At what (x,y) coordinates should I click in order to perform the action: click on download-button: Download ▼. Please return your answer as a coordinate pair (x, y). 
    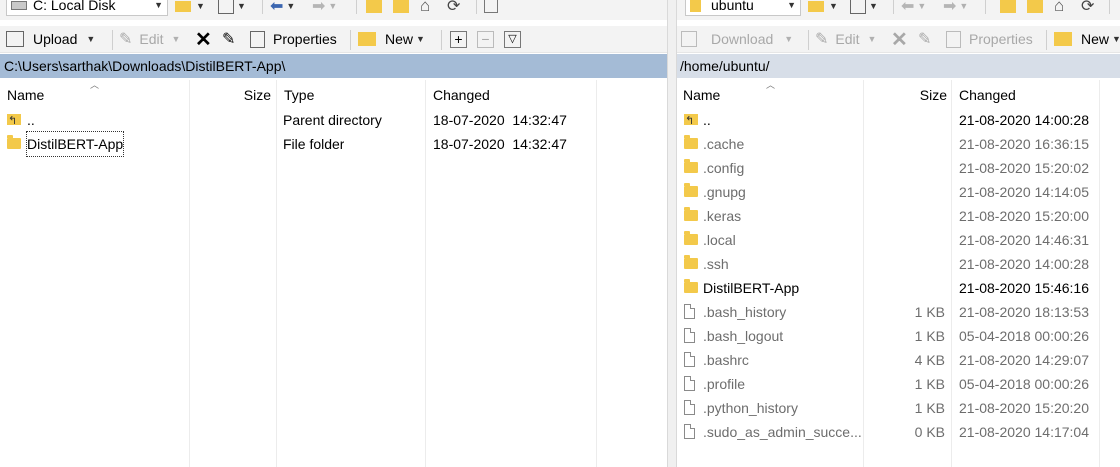
    Looking at the image, I should click on (737, 39).